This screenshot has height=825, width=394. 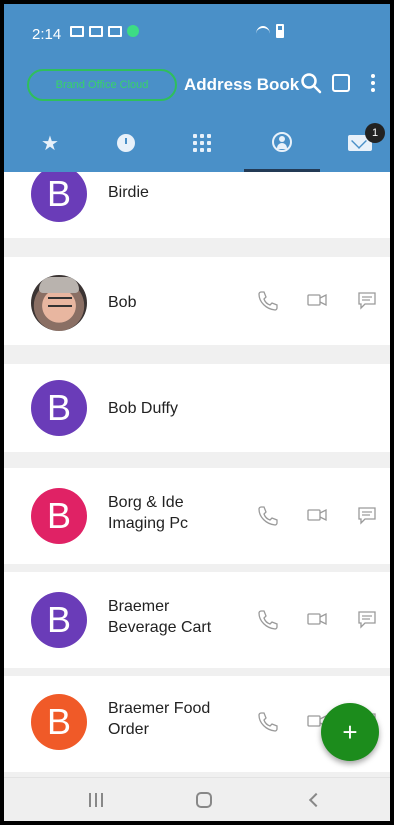 I want to click on system-status-icons, so click(x=269, y=31).